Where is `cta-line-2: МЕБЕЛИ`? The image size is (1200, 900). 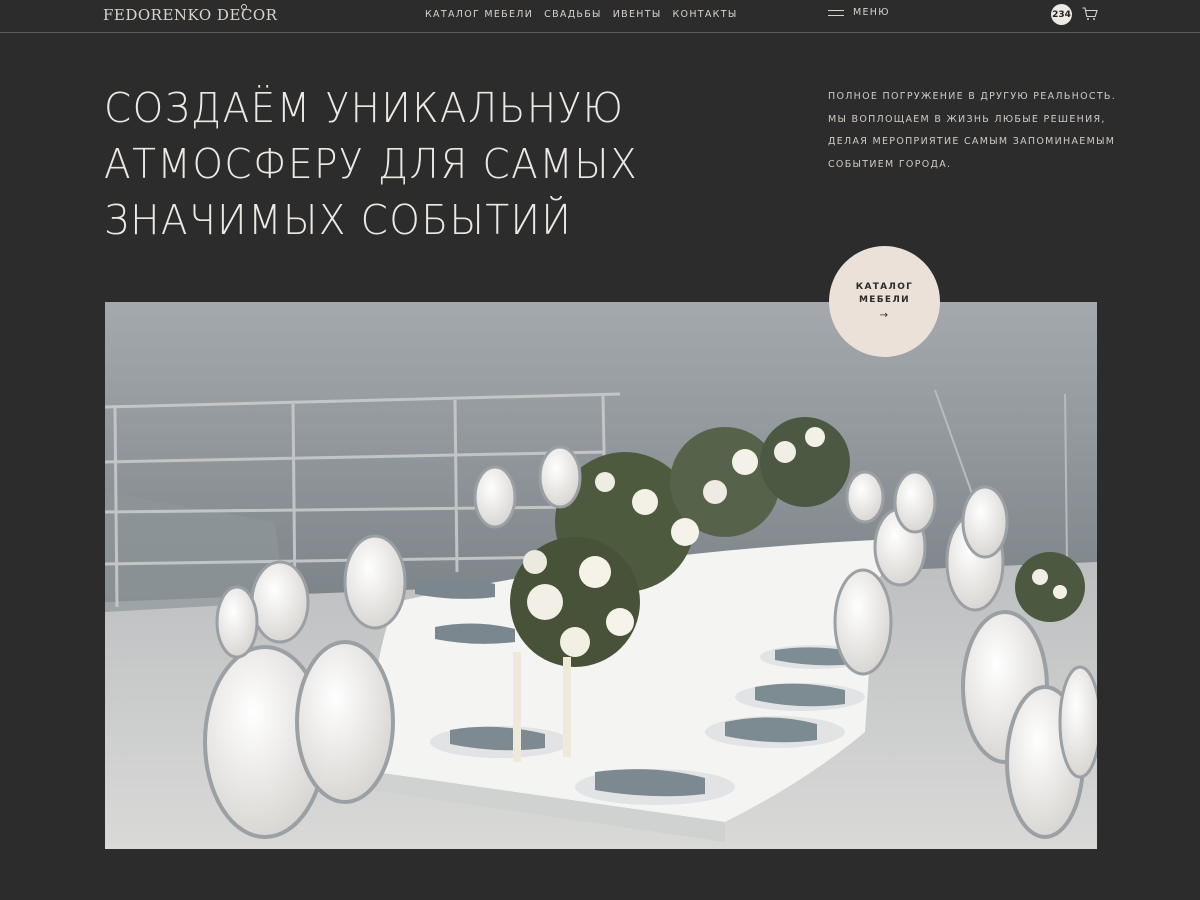
cta-line-2: МЕБЕЛИ is located at coordinates (884, 300).